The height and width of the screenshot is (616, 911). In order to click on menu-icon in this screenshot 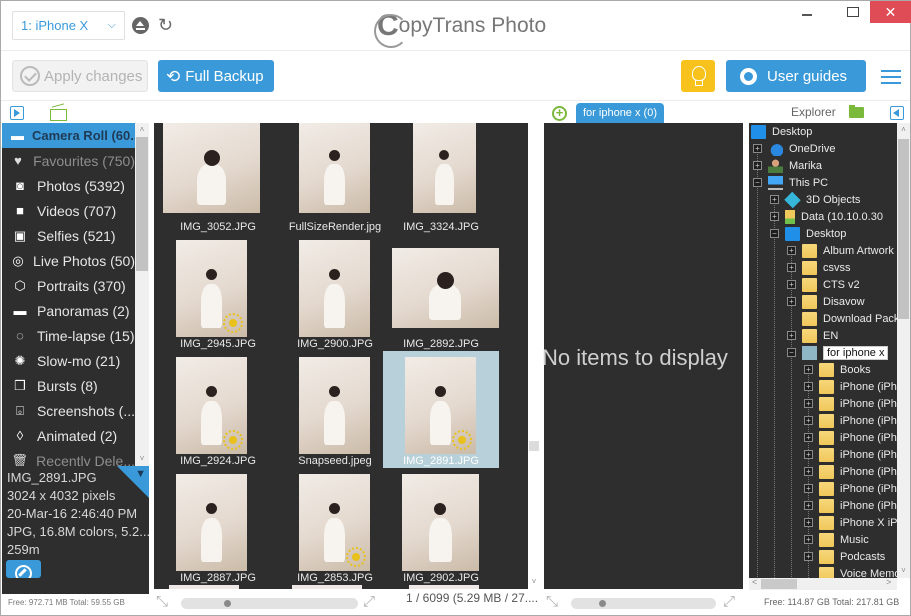, I will do `click(891, 77)`.